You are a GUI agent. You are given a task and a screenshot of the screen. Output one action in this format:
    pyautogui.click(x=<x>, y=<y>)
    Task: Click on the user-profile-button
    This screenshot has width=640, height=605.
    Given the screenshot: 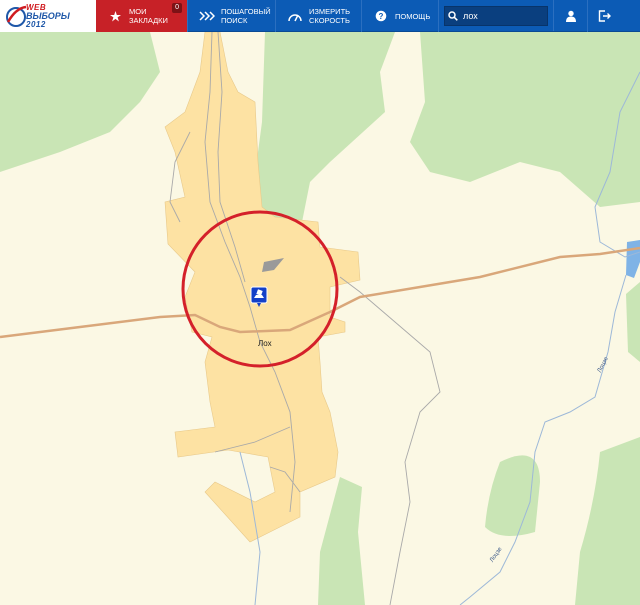 What is the action you would take?
    pyautogui.click(x=571, y=16)
    